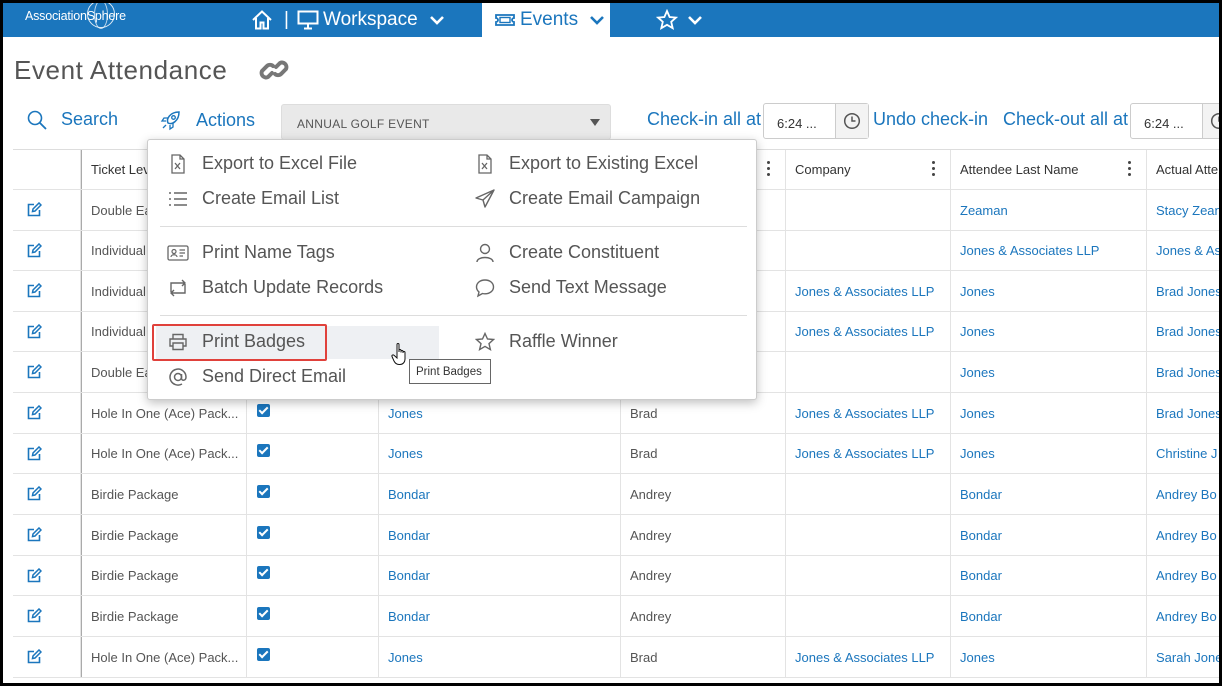 Image resolution: width=1222 pixels, height=686 pixels. Describe the element at coordinates (546, 20) in the screenshot. I see `nav-events-menu: Events` at that location.